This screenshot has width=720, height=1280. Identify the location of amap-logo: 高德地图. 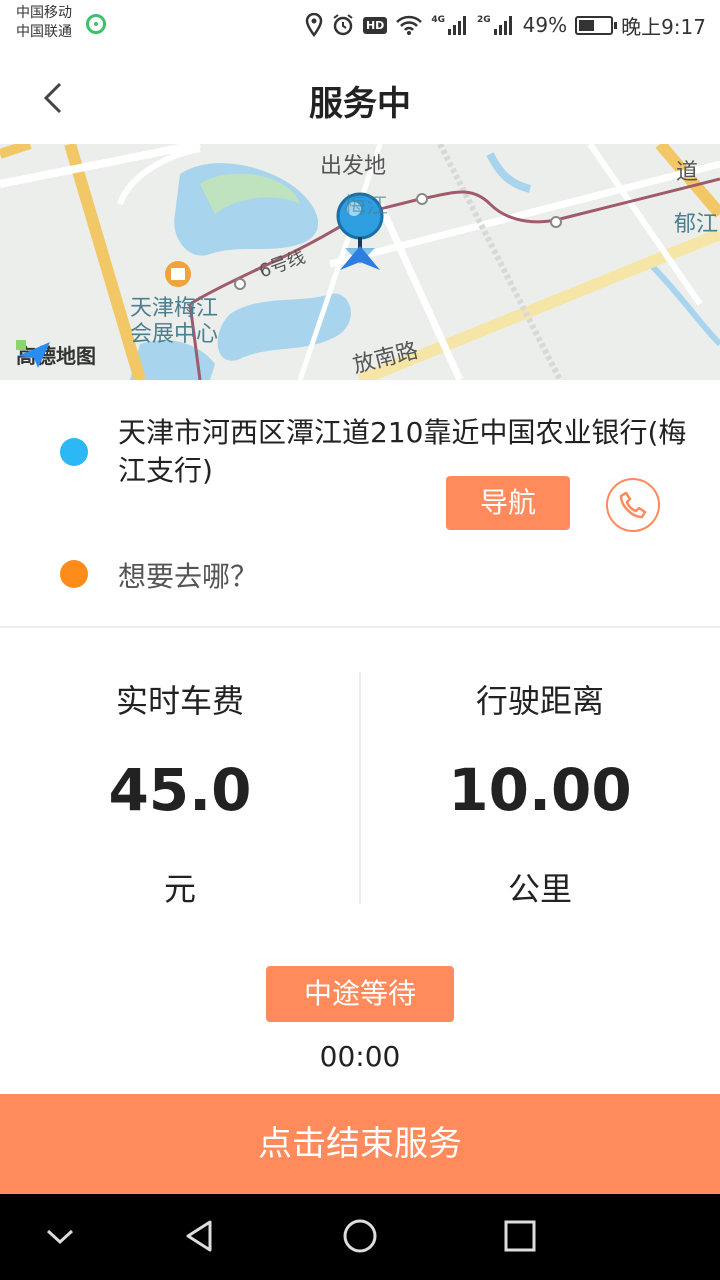
(56, 354).